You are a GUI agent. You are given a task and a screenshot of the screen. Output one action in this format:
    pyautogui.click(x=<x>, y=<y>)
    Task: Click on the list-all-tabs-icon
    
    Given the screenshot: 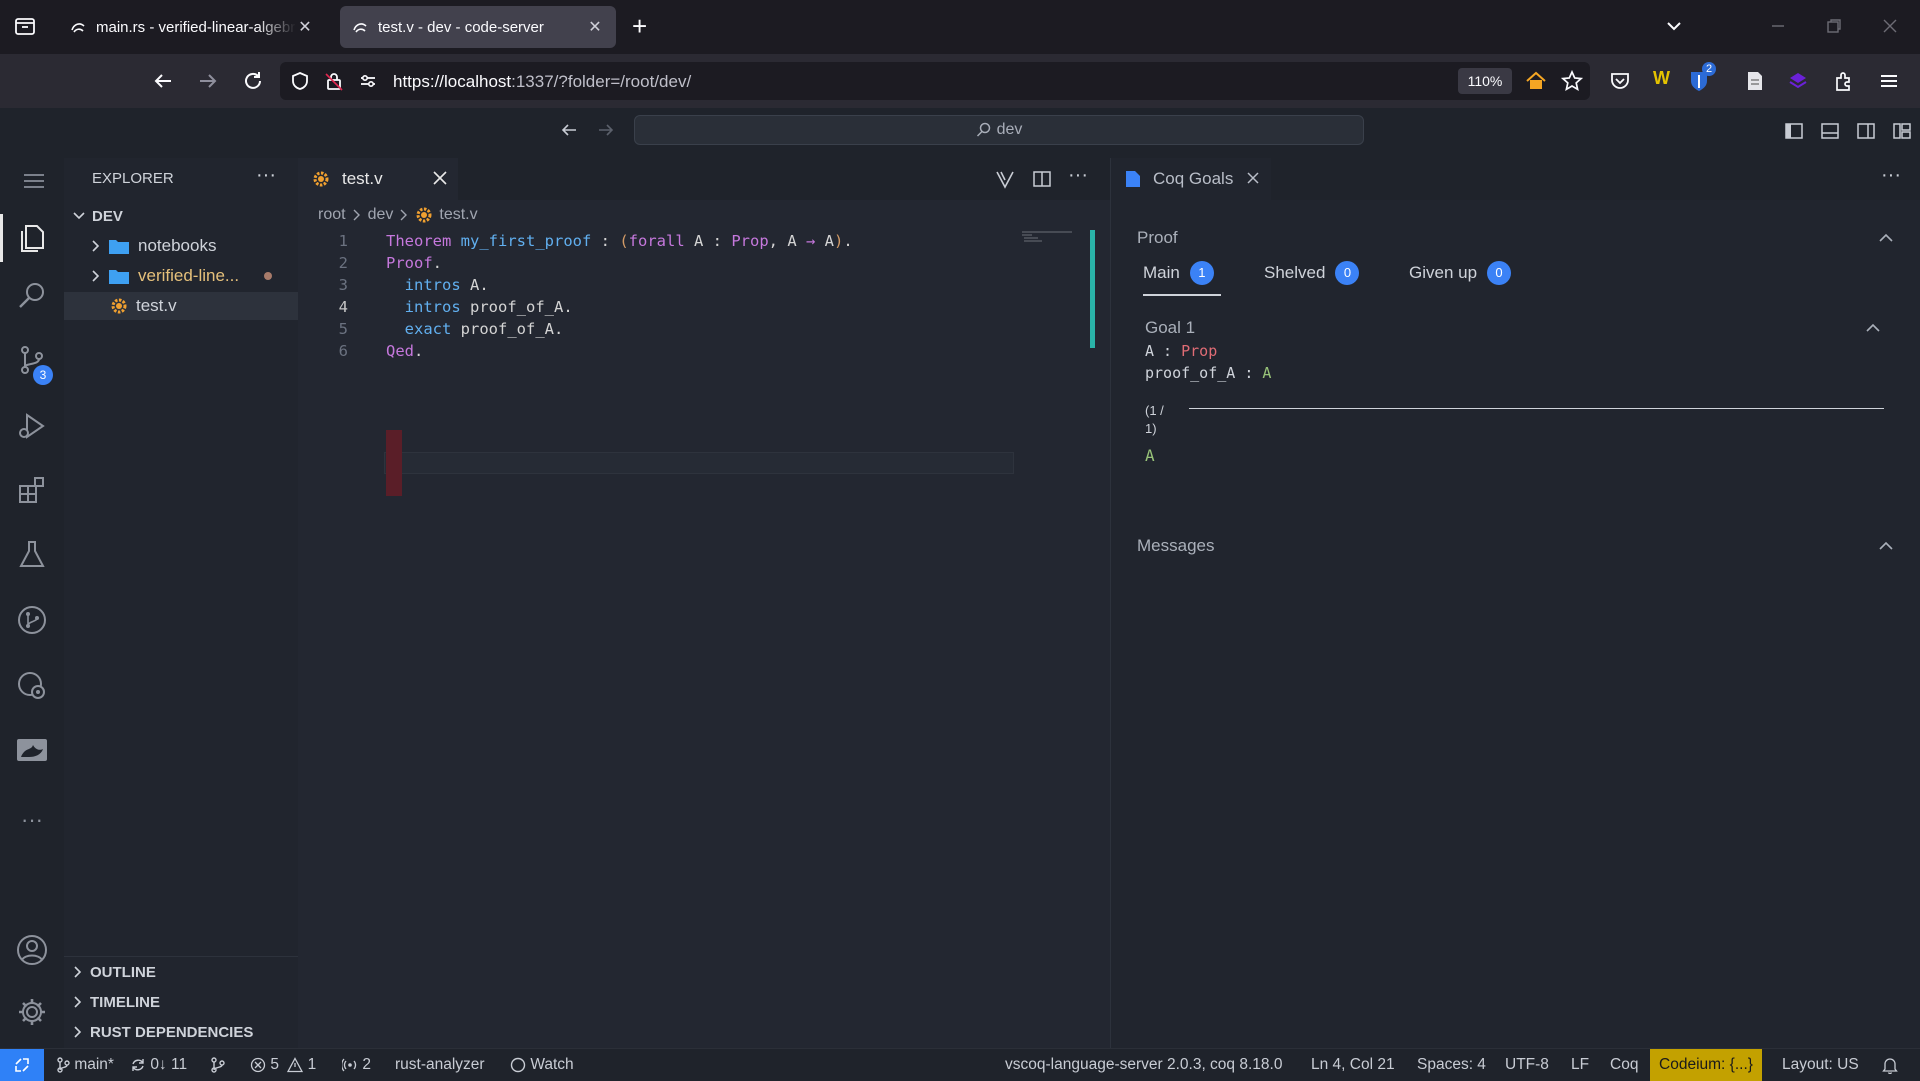 What is the action you would take?
    pyautogui.click(x=1674, y=26)
    